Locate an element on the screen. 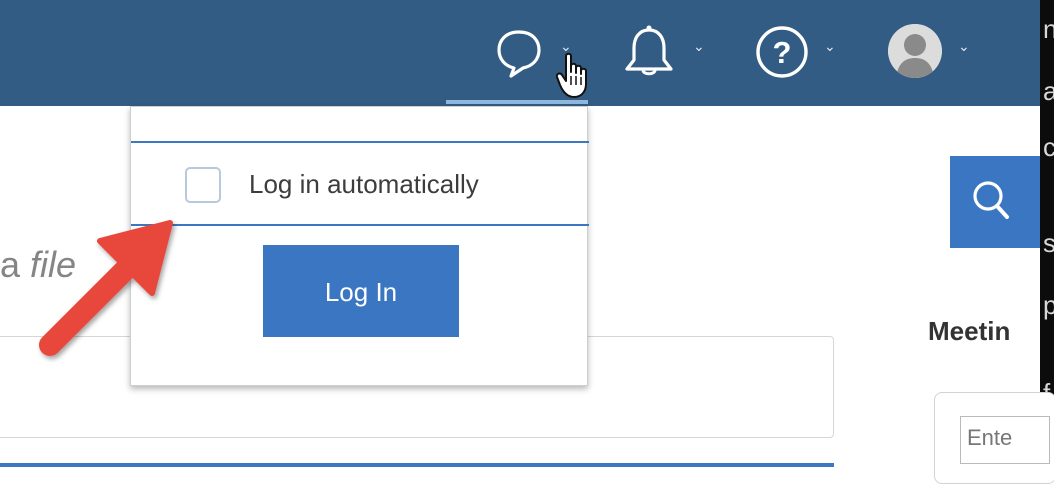 This screenshot has width=1054, height=484. annotation-arrow-icon is located at coordinates (105, 292).